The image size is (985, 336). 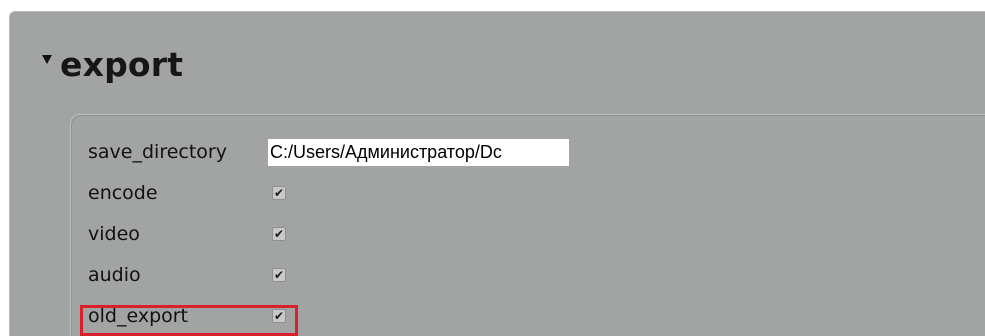 What do you see at coordinates (187, 234) in the screenshot?
I see `video-row: video ✔` at bounding box center [187, 234].